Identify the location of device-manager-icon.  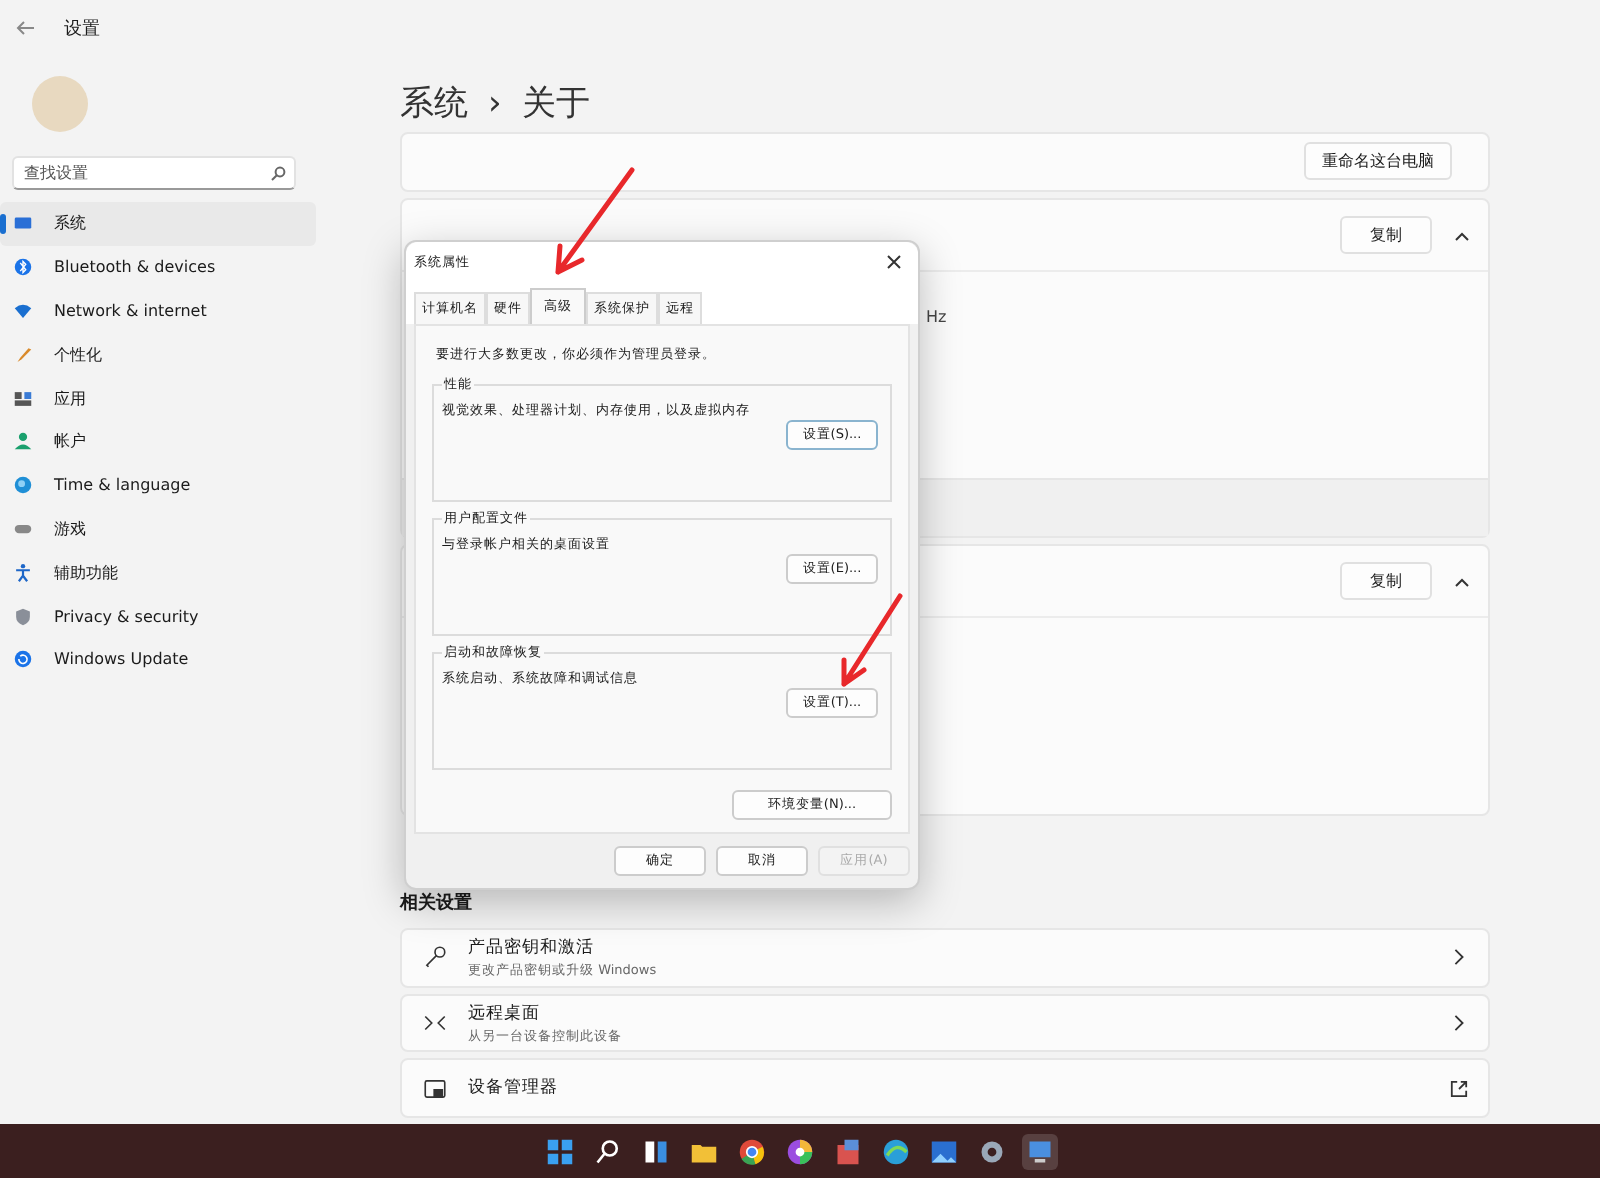
(435, 1088).